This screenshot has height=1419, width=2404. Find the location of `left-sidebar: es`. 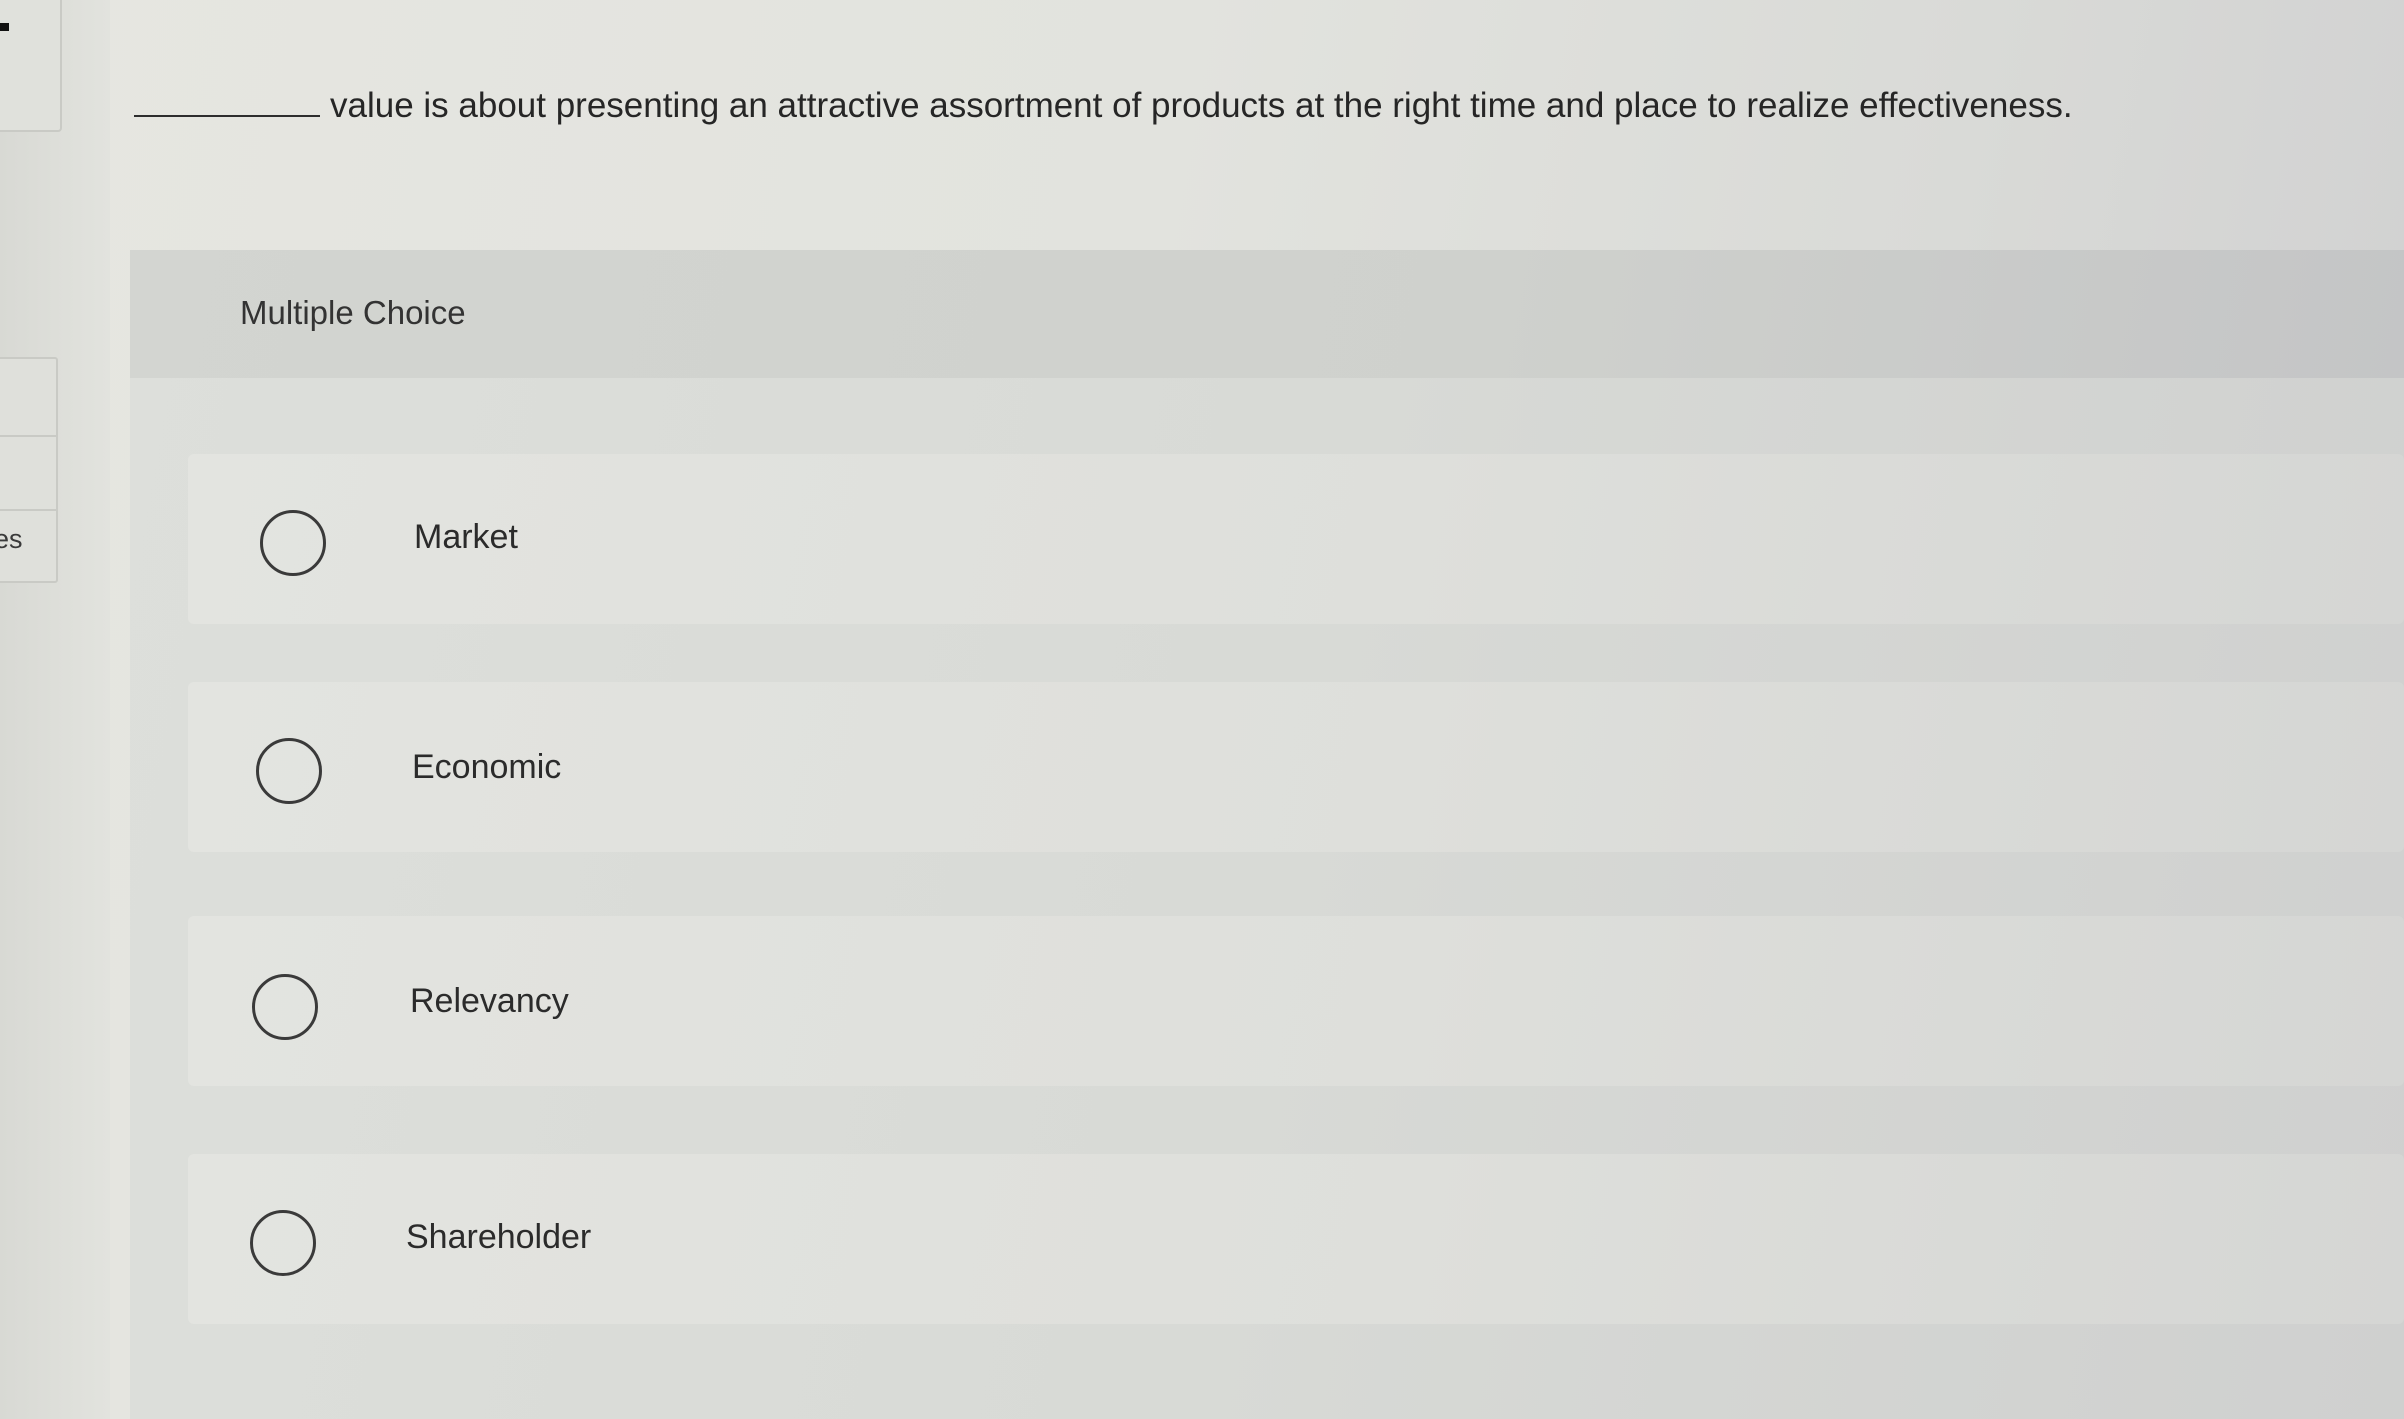

left-sidebar: es is located at coordinates (55, 709).